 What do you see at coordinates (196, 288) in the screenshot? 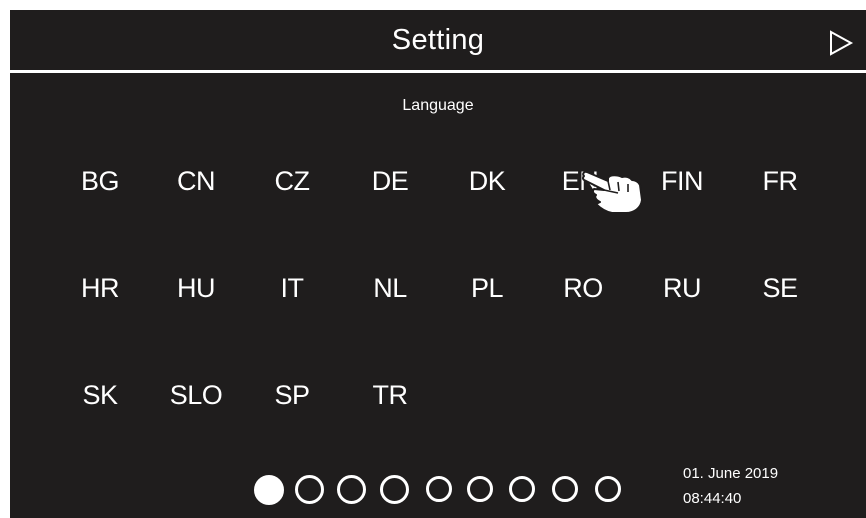
I see `language-option-hu: HU` at bounding box center [196, 288].